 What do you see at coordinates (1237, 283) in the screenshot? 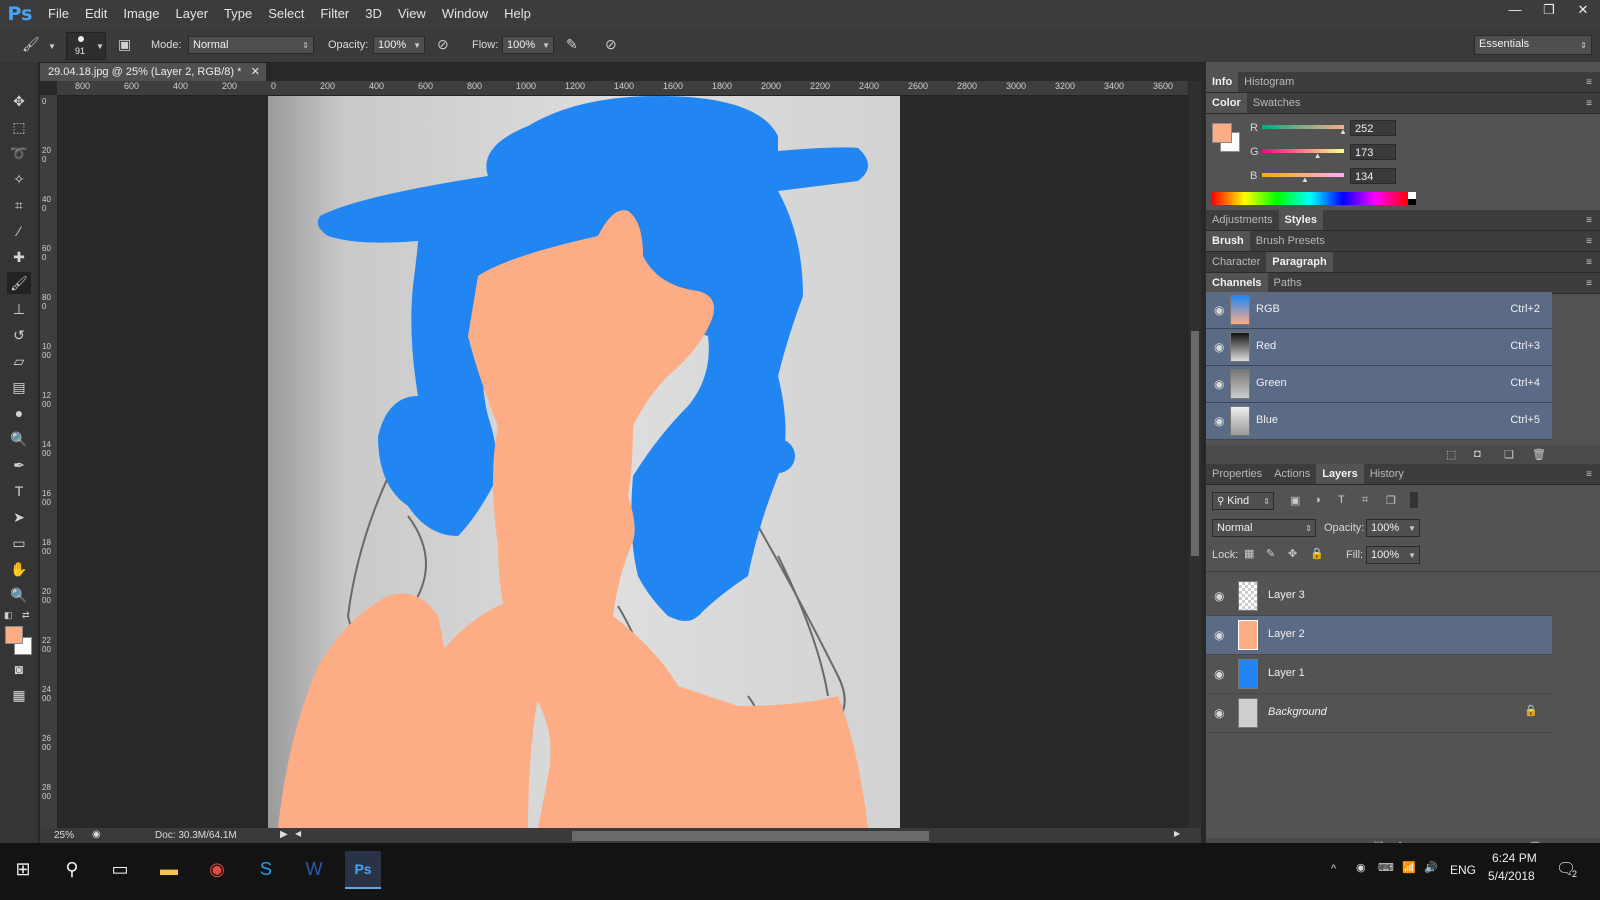
I see `tab-channels: Channels` at bounding box center [1237, 283].